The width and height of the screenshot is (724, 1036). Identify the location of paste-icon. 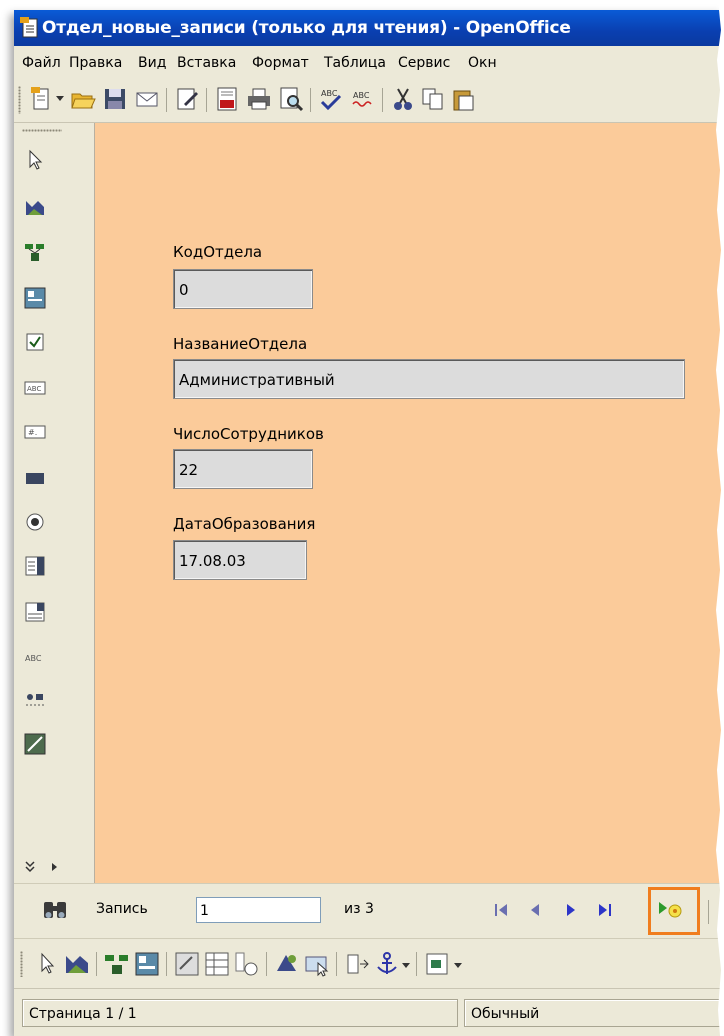
(463, 99).